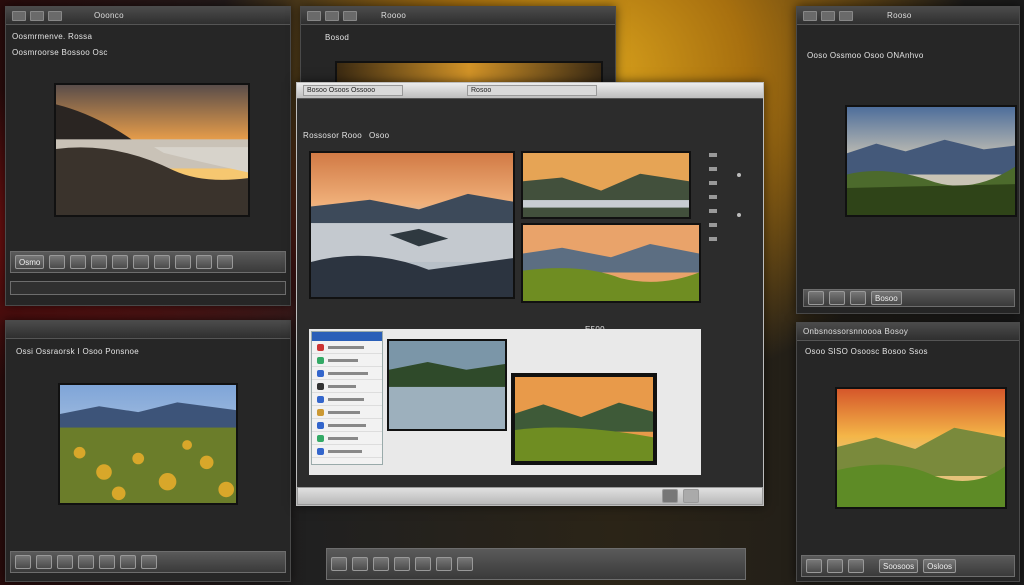 This screenshot has width=1024, height=585. Describe the element at coordinates (536, 564) in the screenshot. I see `bottom-center-dock` at that location.